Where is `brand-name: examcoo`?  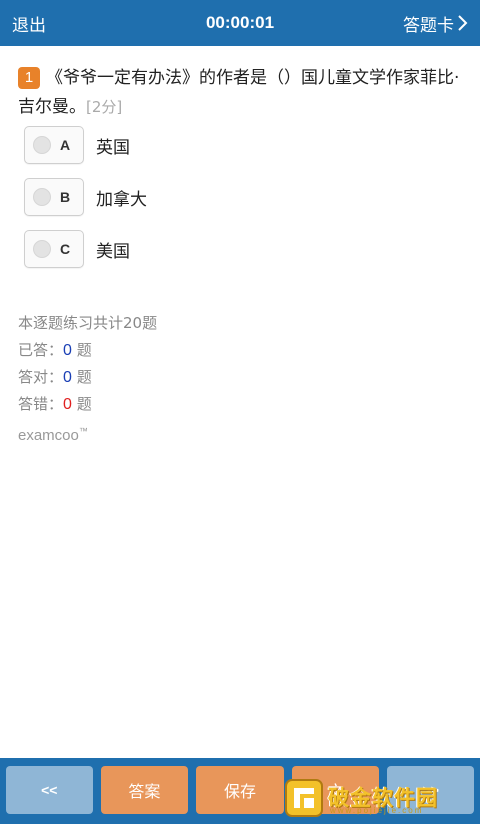
brand-name: examcoo is located at coordinates (48, 435).